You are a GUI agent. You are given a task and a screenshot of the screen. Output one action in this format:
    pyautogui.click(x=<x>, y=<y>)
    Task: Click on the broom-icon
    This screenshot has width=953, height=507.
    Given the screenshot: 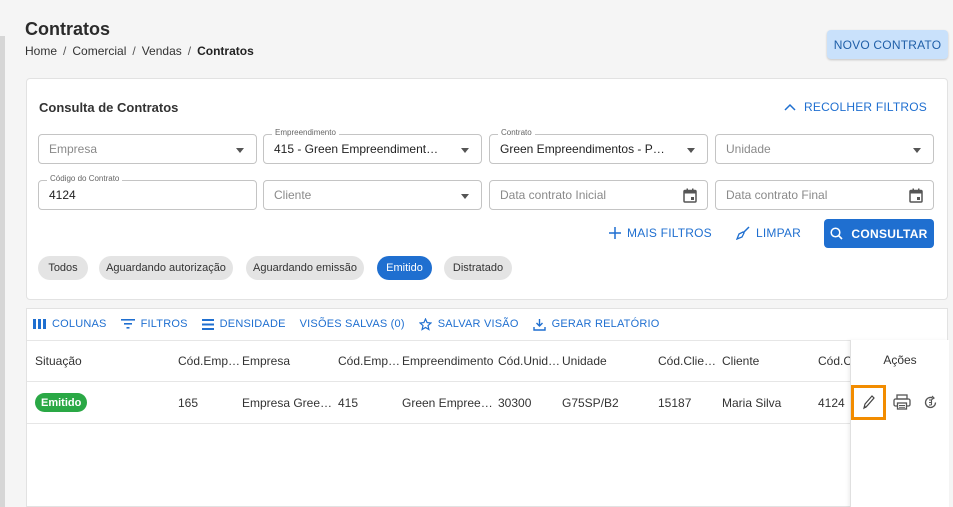 What is the action you would take?
    pyautogui.click(x=743, y=233)
    